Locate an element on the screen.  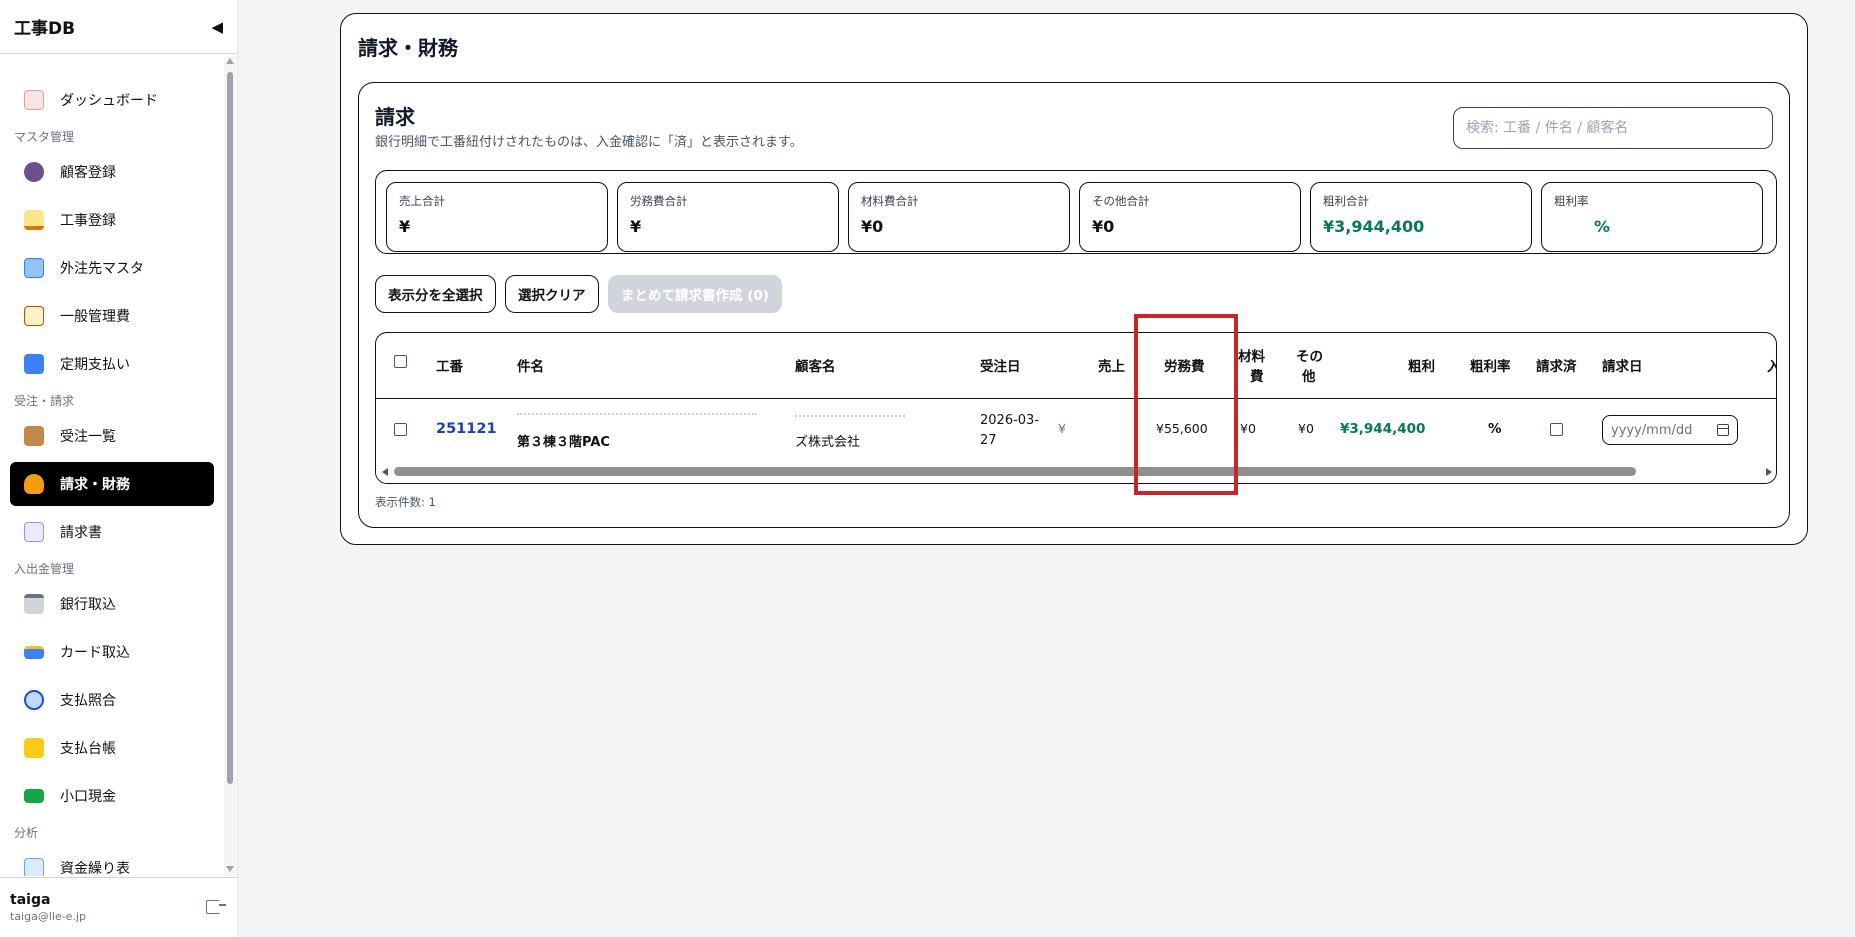
sidebar-item-recurring: 定期支払い is located at coordinates (112, 364).